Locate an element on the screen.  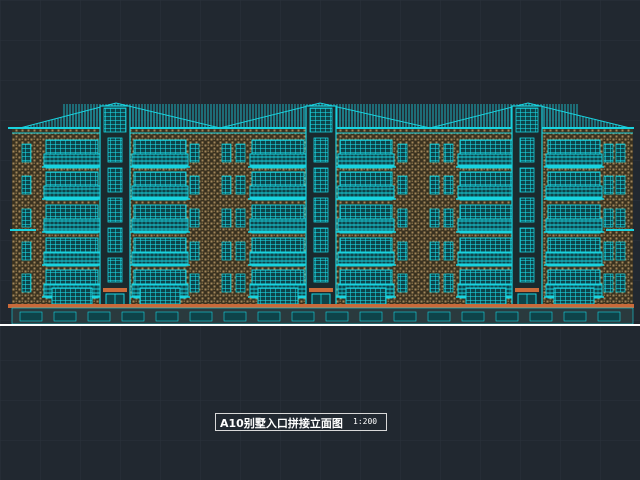
drawing-title: A10别墅入口拼接立面图 is located at coordinates (281, 423).